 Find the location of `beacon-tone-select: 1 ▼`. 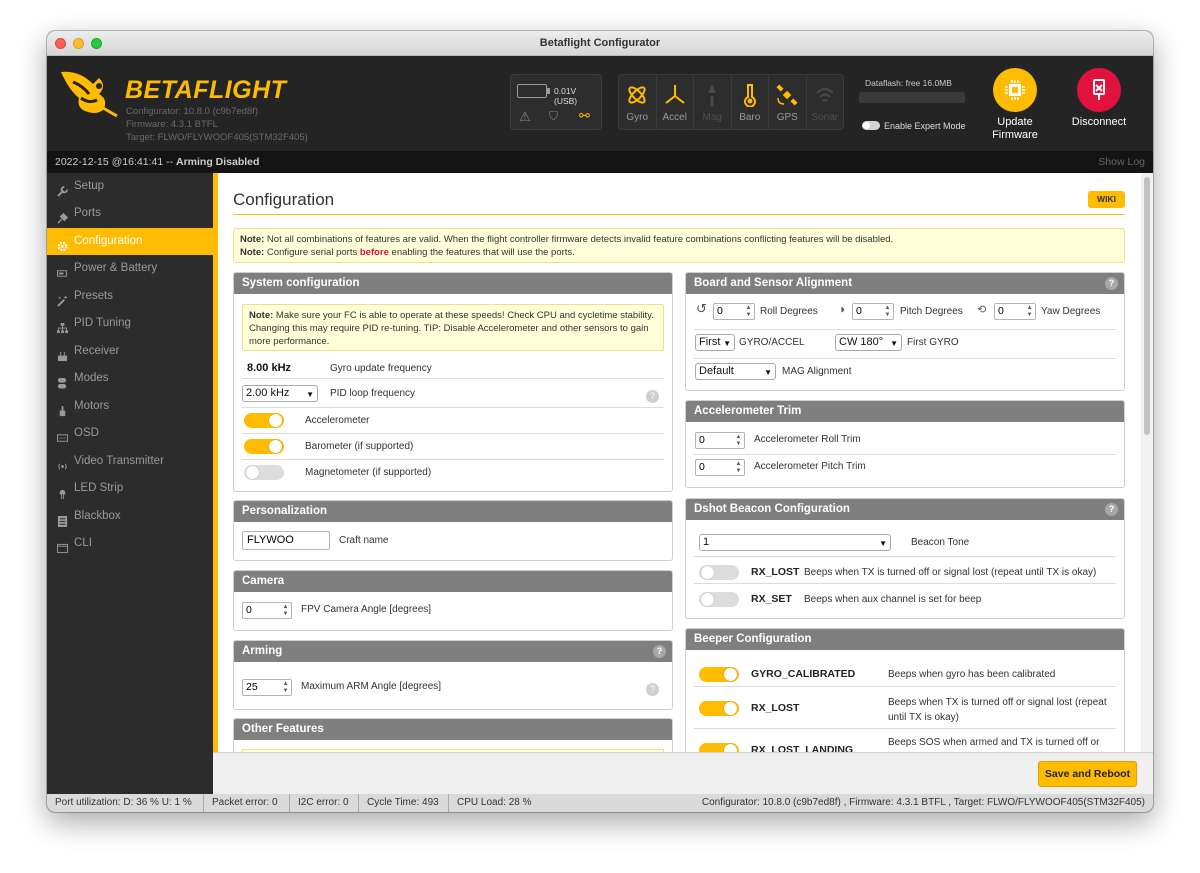

beacon-tone-select: 1 ▼ is located at coordinates (795, 542).